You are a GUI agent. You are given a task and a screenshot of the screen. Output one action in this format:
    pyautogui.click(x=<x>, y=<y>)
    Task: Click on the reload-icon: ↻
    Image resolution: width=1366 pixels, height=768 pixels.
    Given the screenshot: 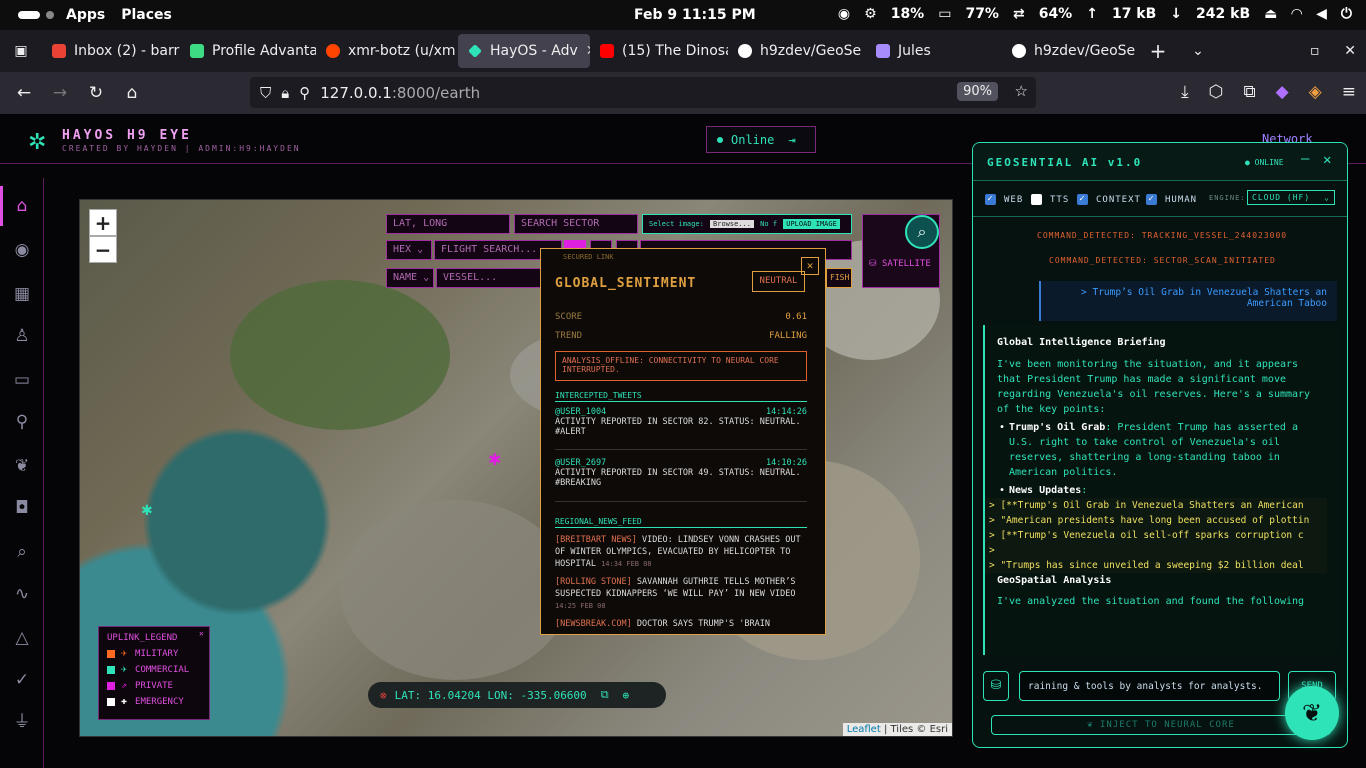 What is the action you would take?
    pyautogui.click(x=96, y=93)
    